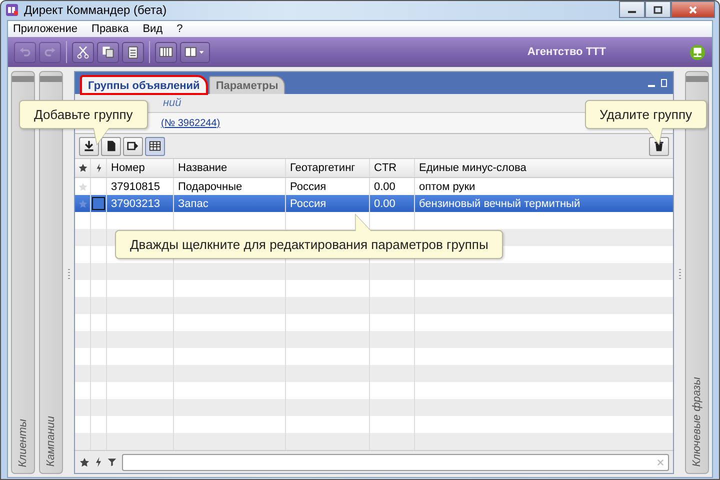 The height and width of the screenshot is (480, 720). What do you see at coordinates (144, 85) in the screenshot?
I see `tab: Группы объявлений` at bounding box center [144, 85].